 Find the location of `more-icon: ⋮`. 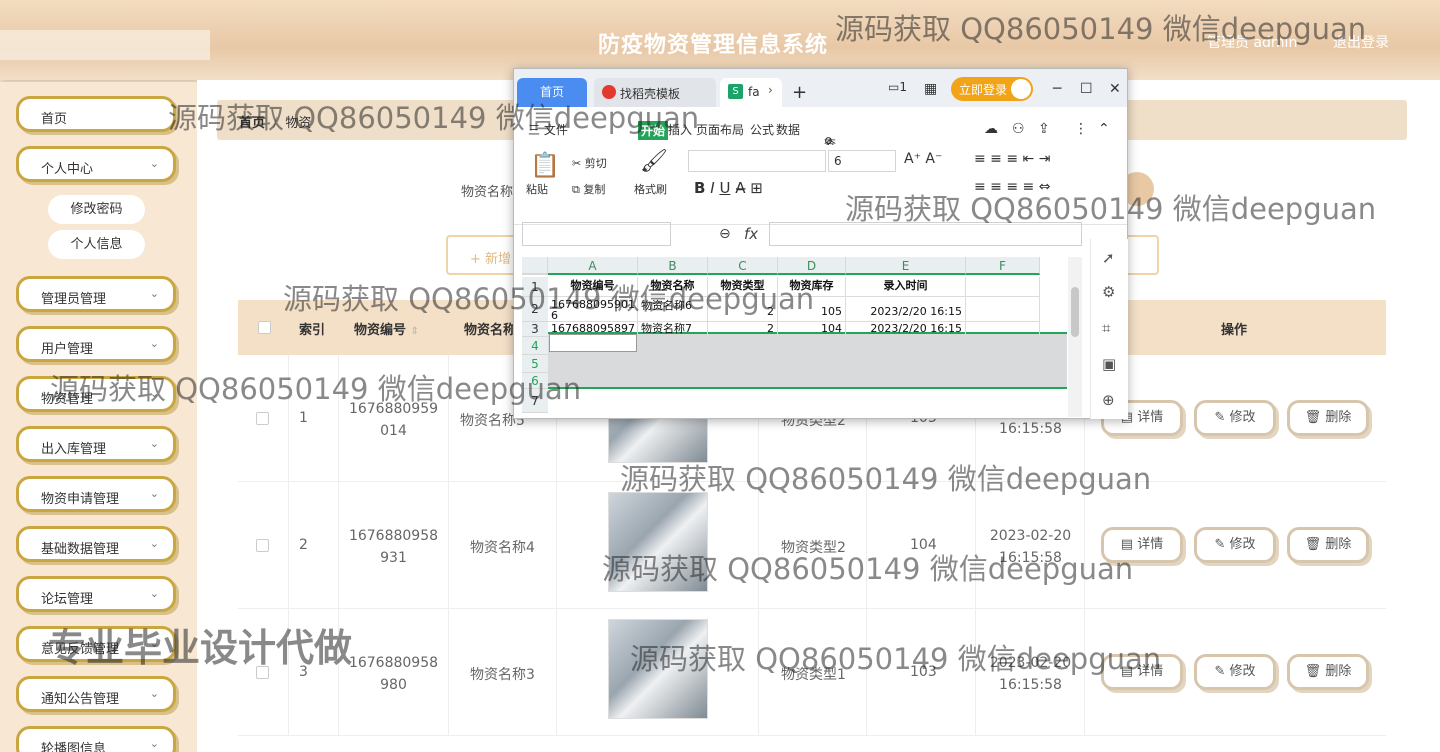

more-icon: ⋮ is located at coordinates (1081, 129).